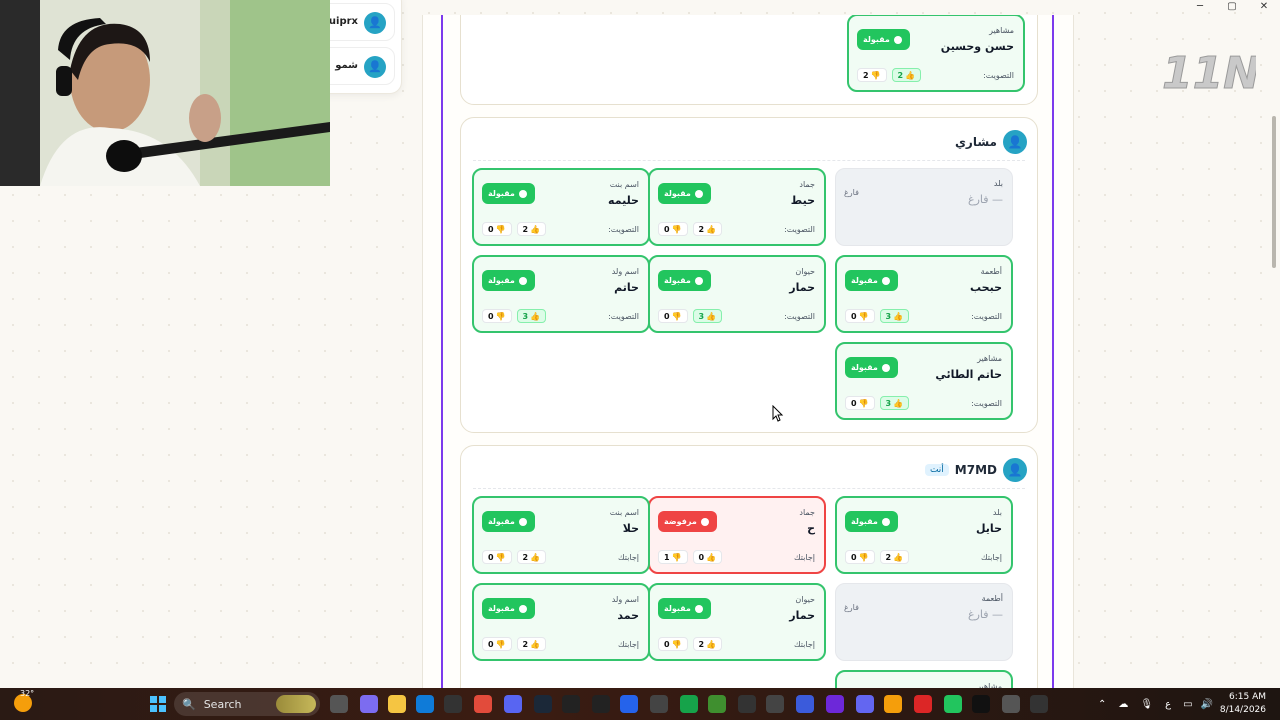 The image size is (1280, 720). Describe the element at coordinates (1243, 704) in the screenshot. I see `clock: 6:15 AM 8/14/2026` at that location.